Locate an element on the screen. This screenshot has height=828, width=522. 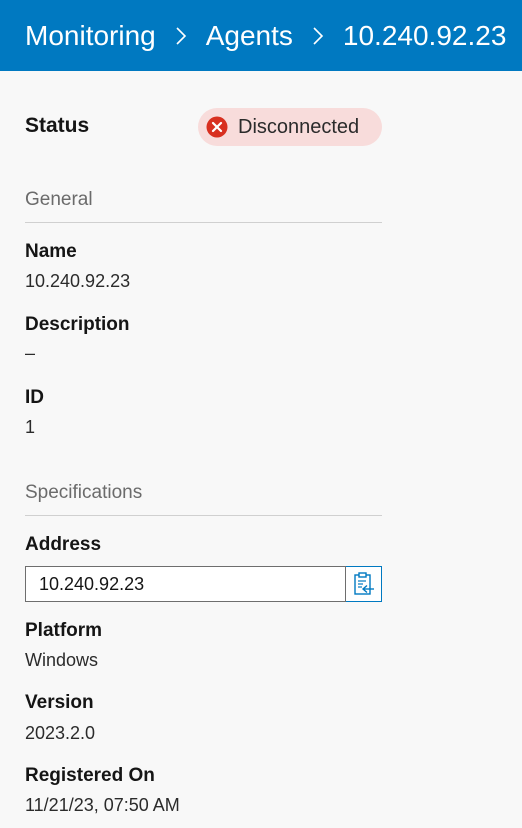
address-input is located at coordinates (185, 584).